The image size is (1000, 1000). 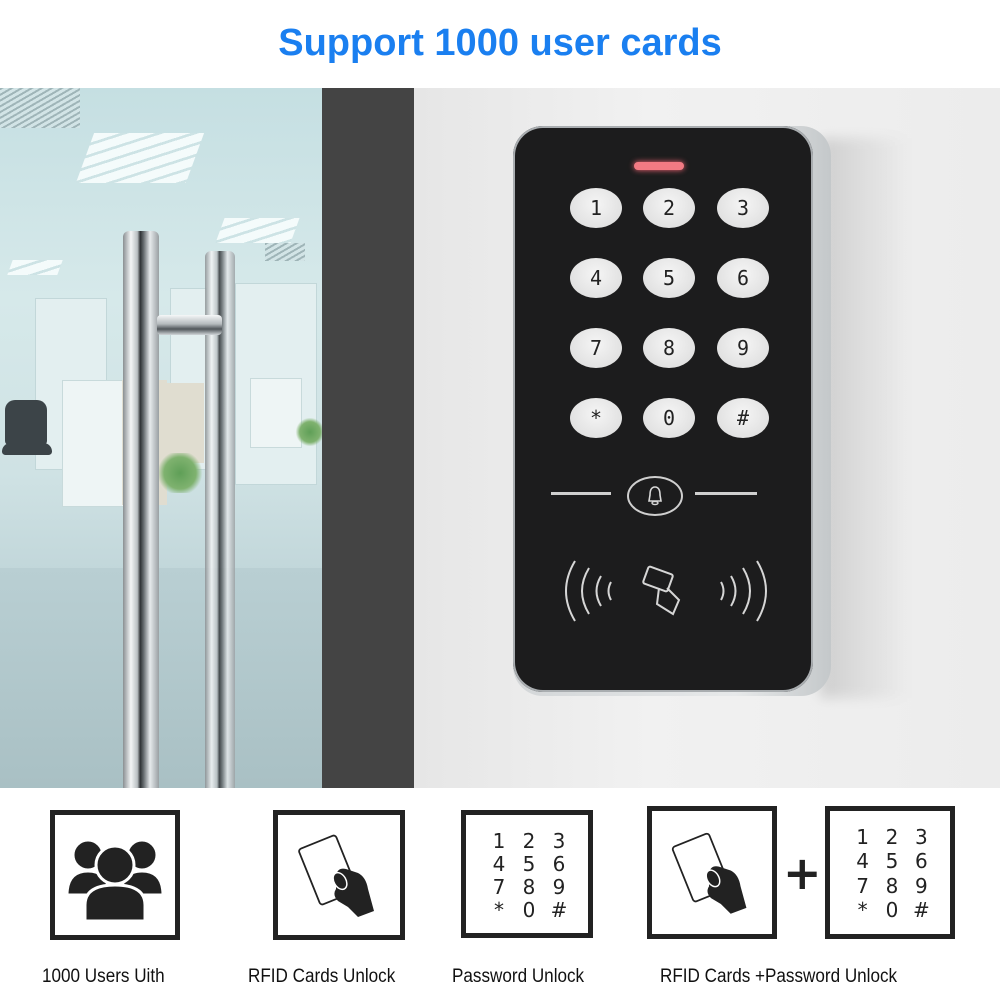 What do you see at coordinates (669, 418) in the screenshot?
I see `device-key: 0` at bounding box center [669, 418].